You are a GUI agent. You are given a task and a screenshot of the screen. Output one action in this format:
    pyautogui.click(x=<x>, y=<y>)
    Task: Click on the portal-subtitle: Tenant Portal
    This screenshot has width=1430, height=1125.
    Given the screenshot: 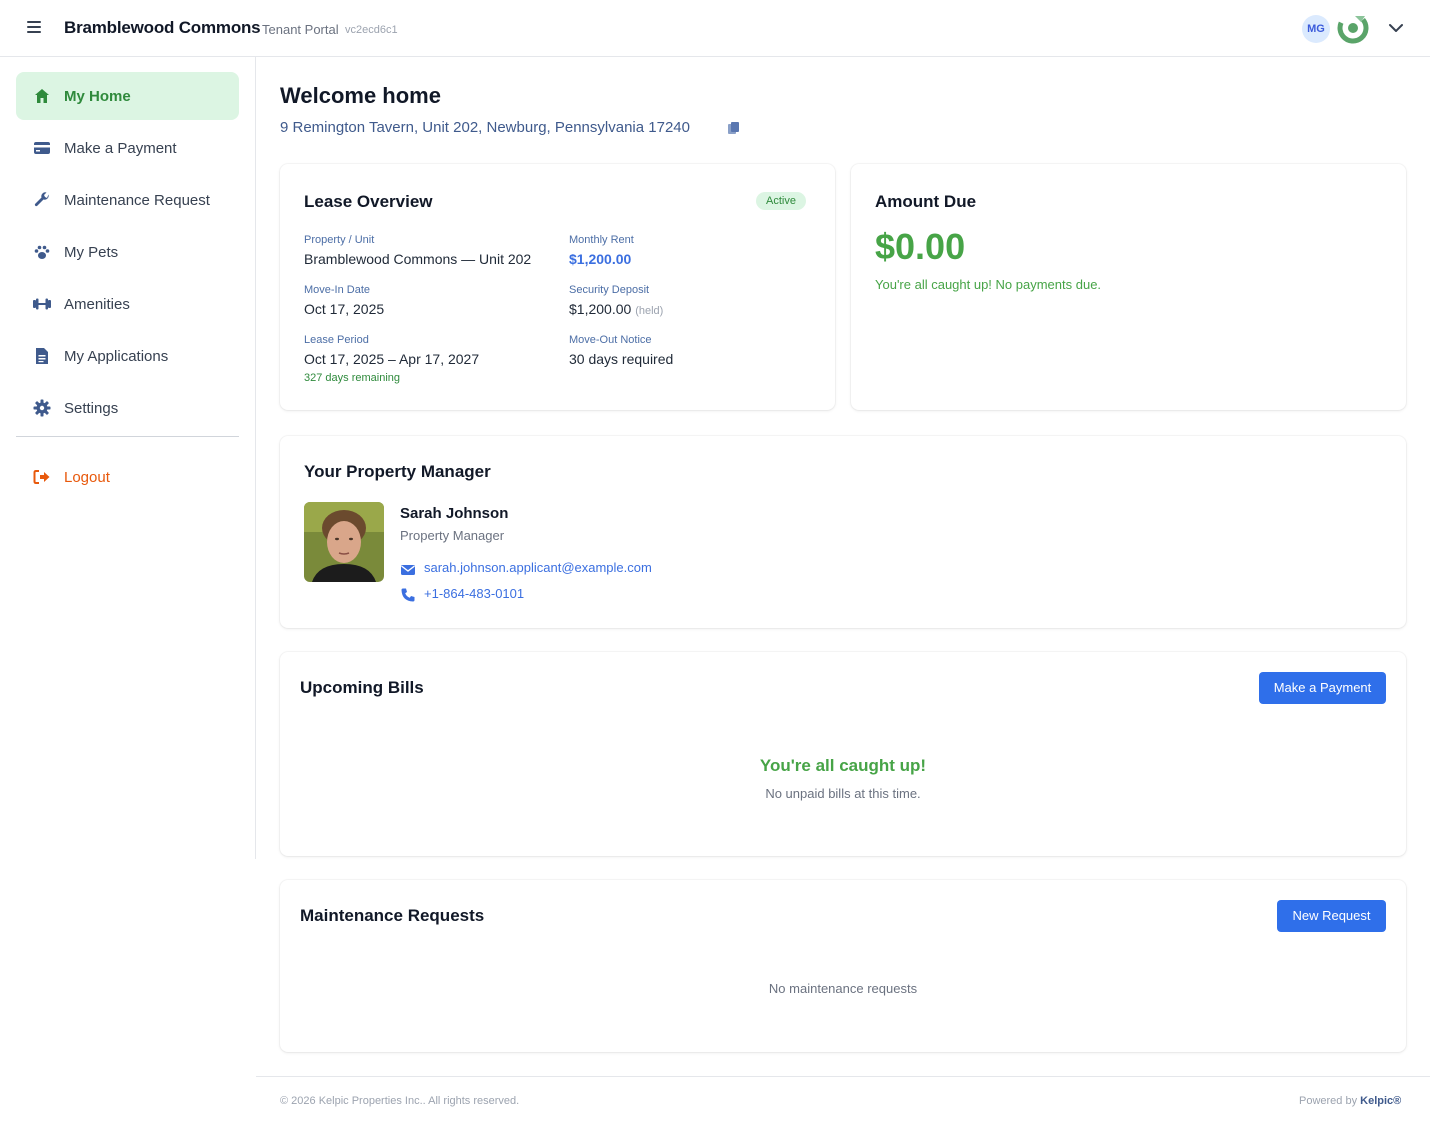 What is the action you would take?
    pyautogui.click(x=300, y=29)
    